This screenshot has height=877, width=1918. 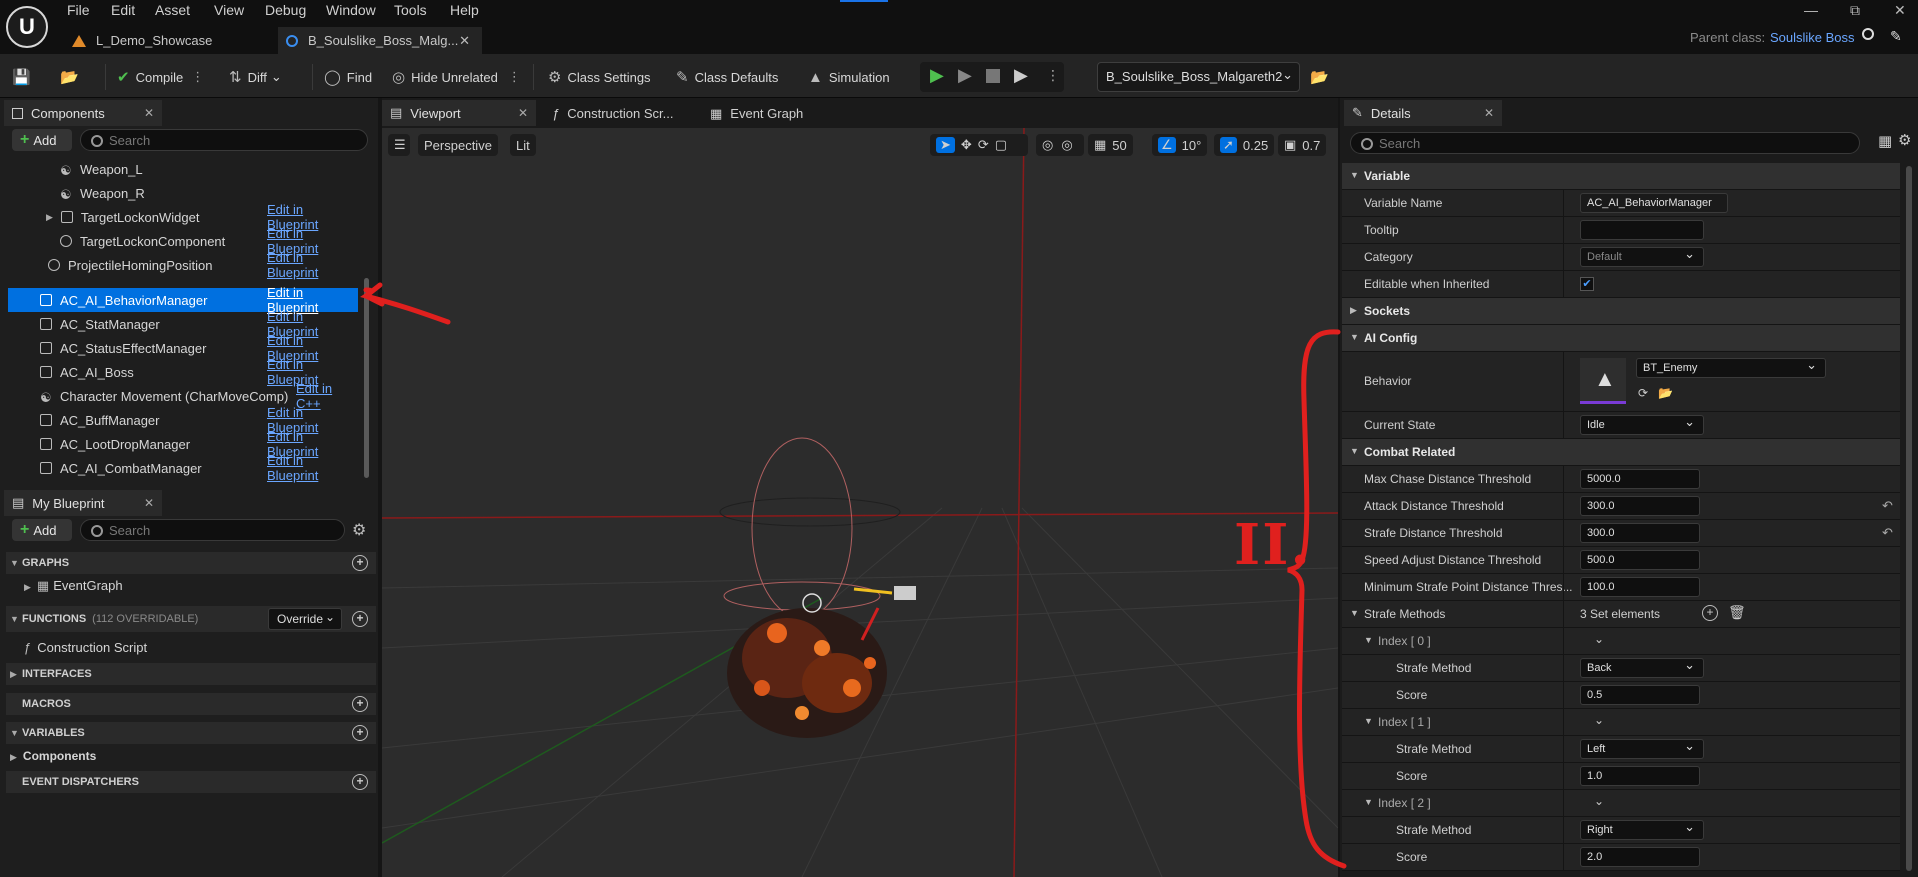 What do you see at coordinates (456, 77) in the screenshot?
I see `hide-unrelated-button: ◎ Hide Unrelated ⋮` at bounding box center [456, 77].